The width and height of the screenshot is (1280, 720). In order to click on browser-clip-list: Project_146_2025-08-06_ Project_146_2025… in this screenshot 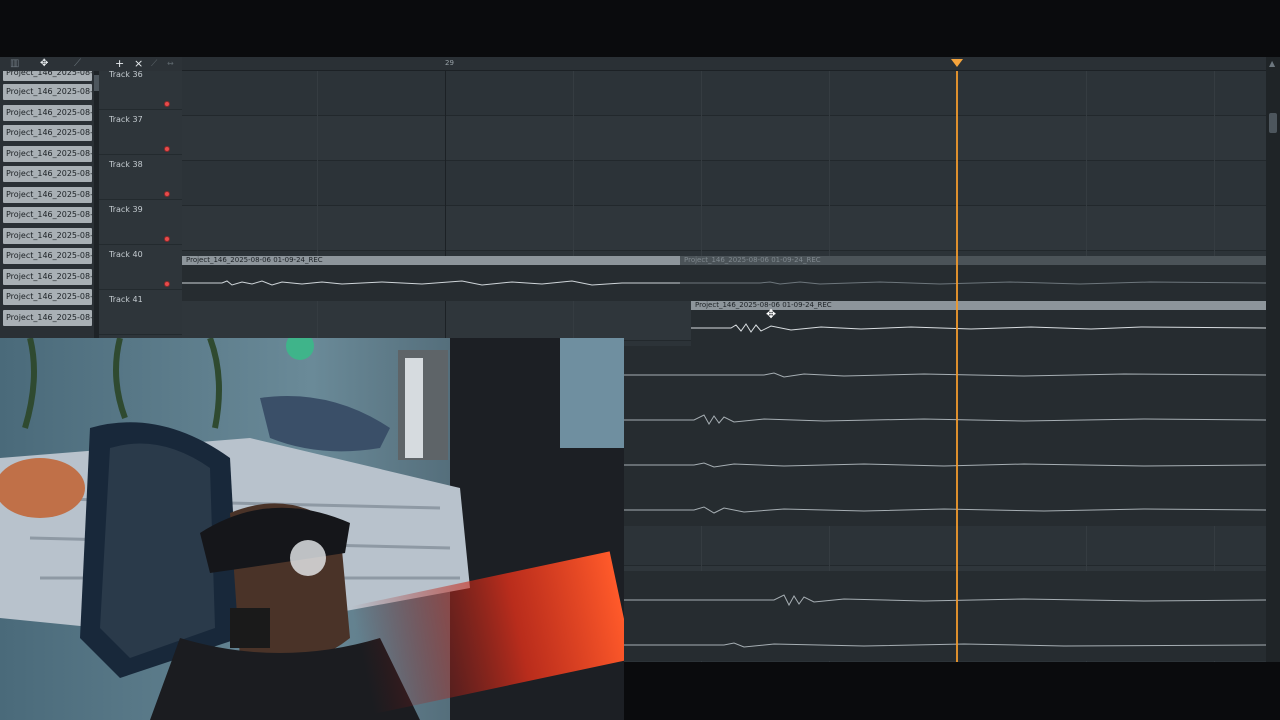, I will do `click(49, 204)`.